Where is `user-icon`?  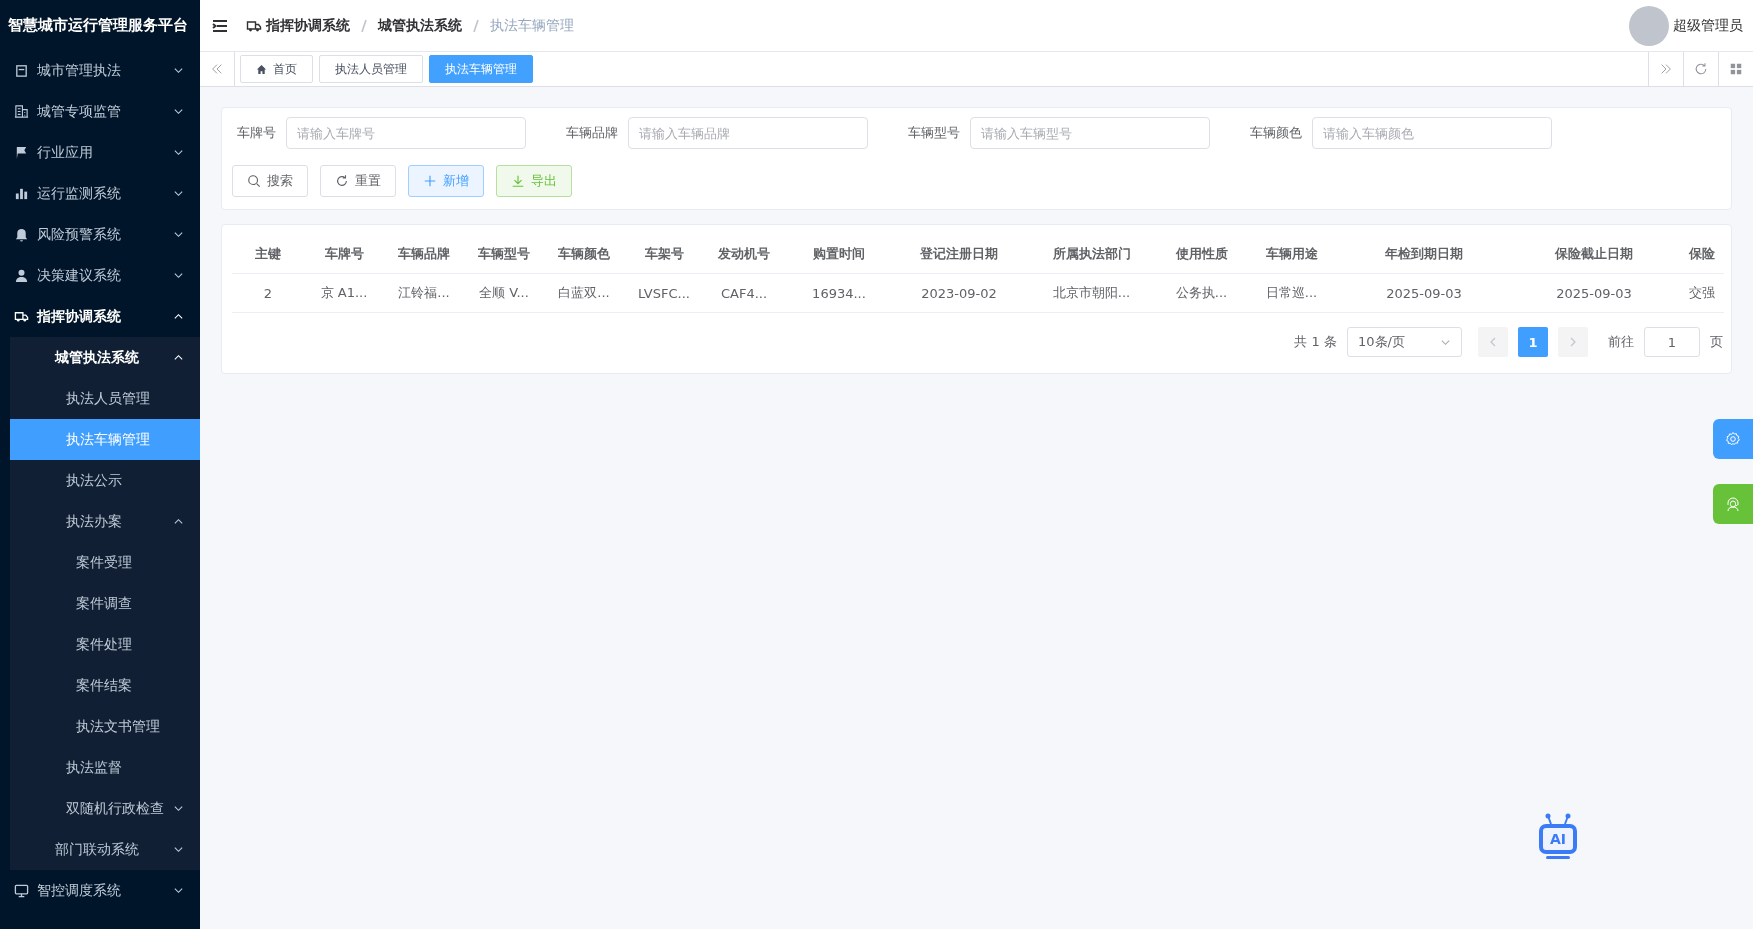
user-icon is located at coordinates (21, 275).